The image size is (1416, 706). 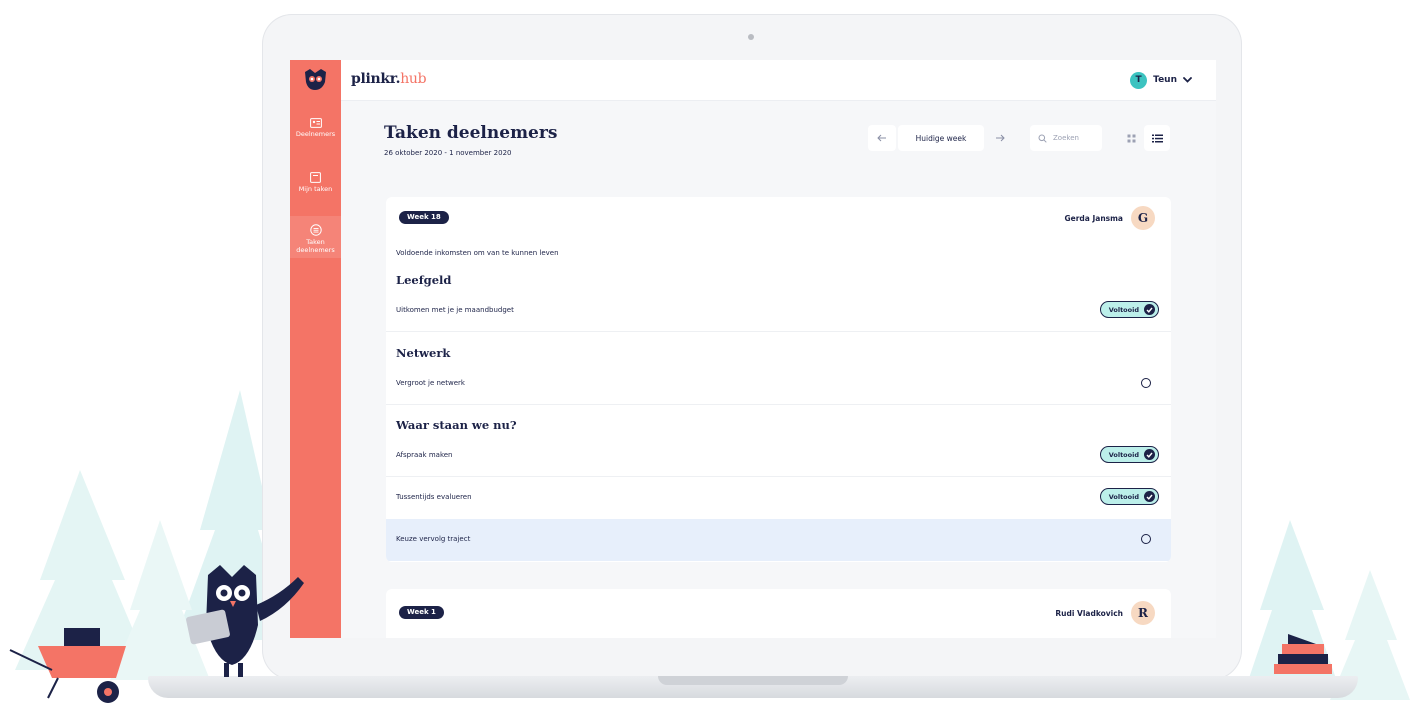 I want to click on brand-suffix: hub, so click(x=413, y=79).